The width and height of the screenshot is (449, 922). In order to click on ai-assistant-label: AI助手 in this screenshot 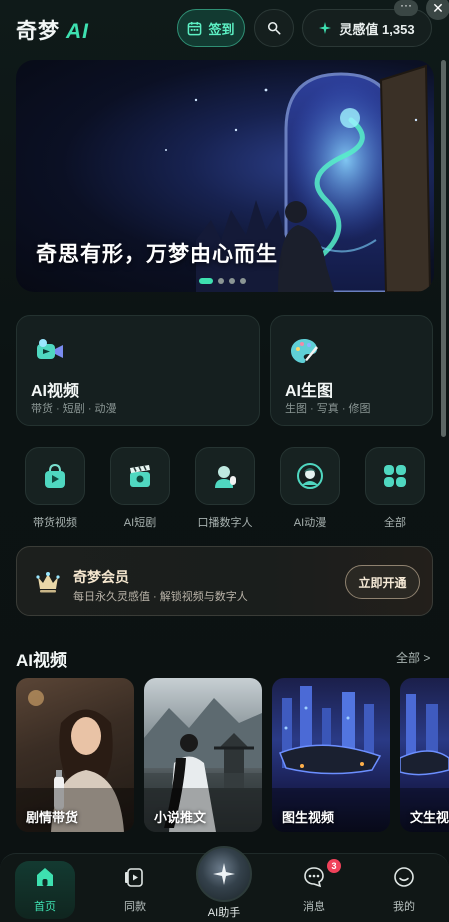, I will do `click(224, 913)`.